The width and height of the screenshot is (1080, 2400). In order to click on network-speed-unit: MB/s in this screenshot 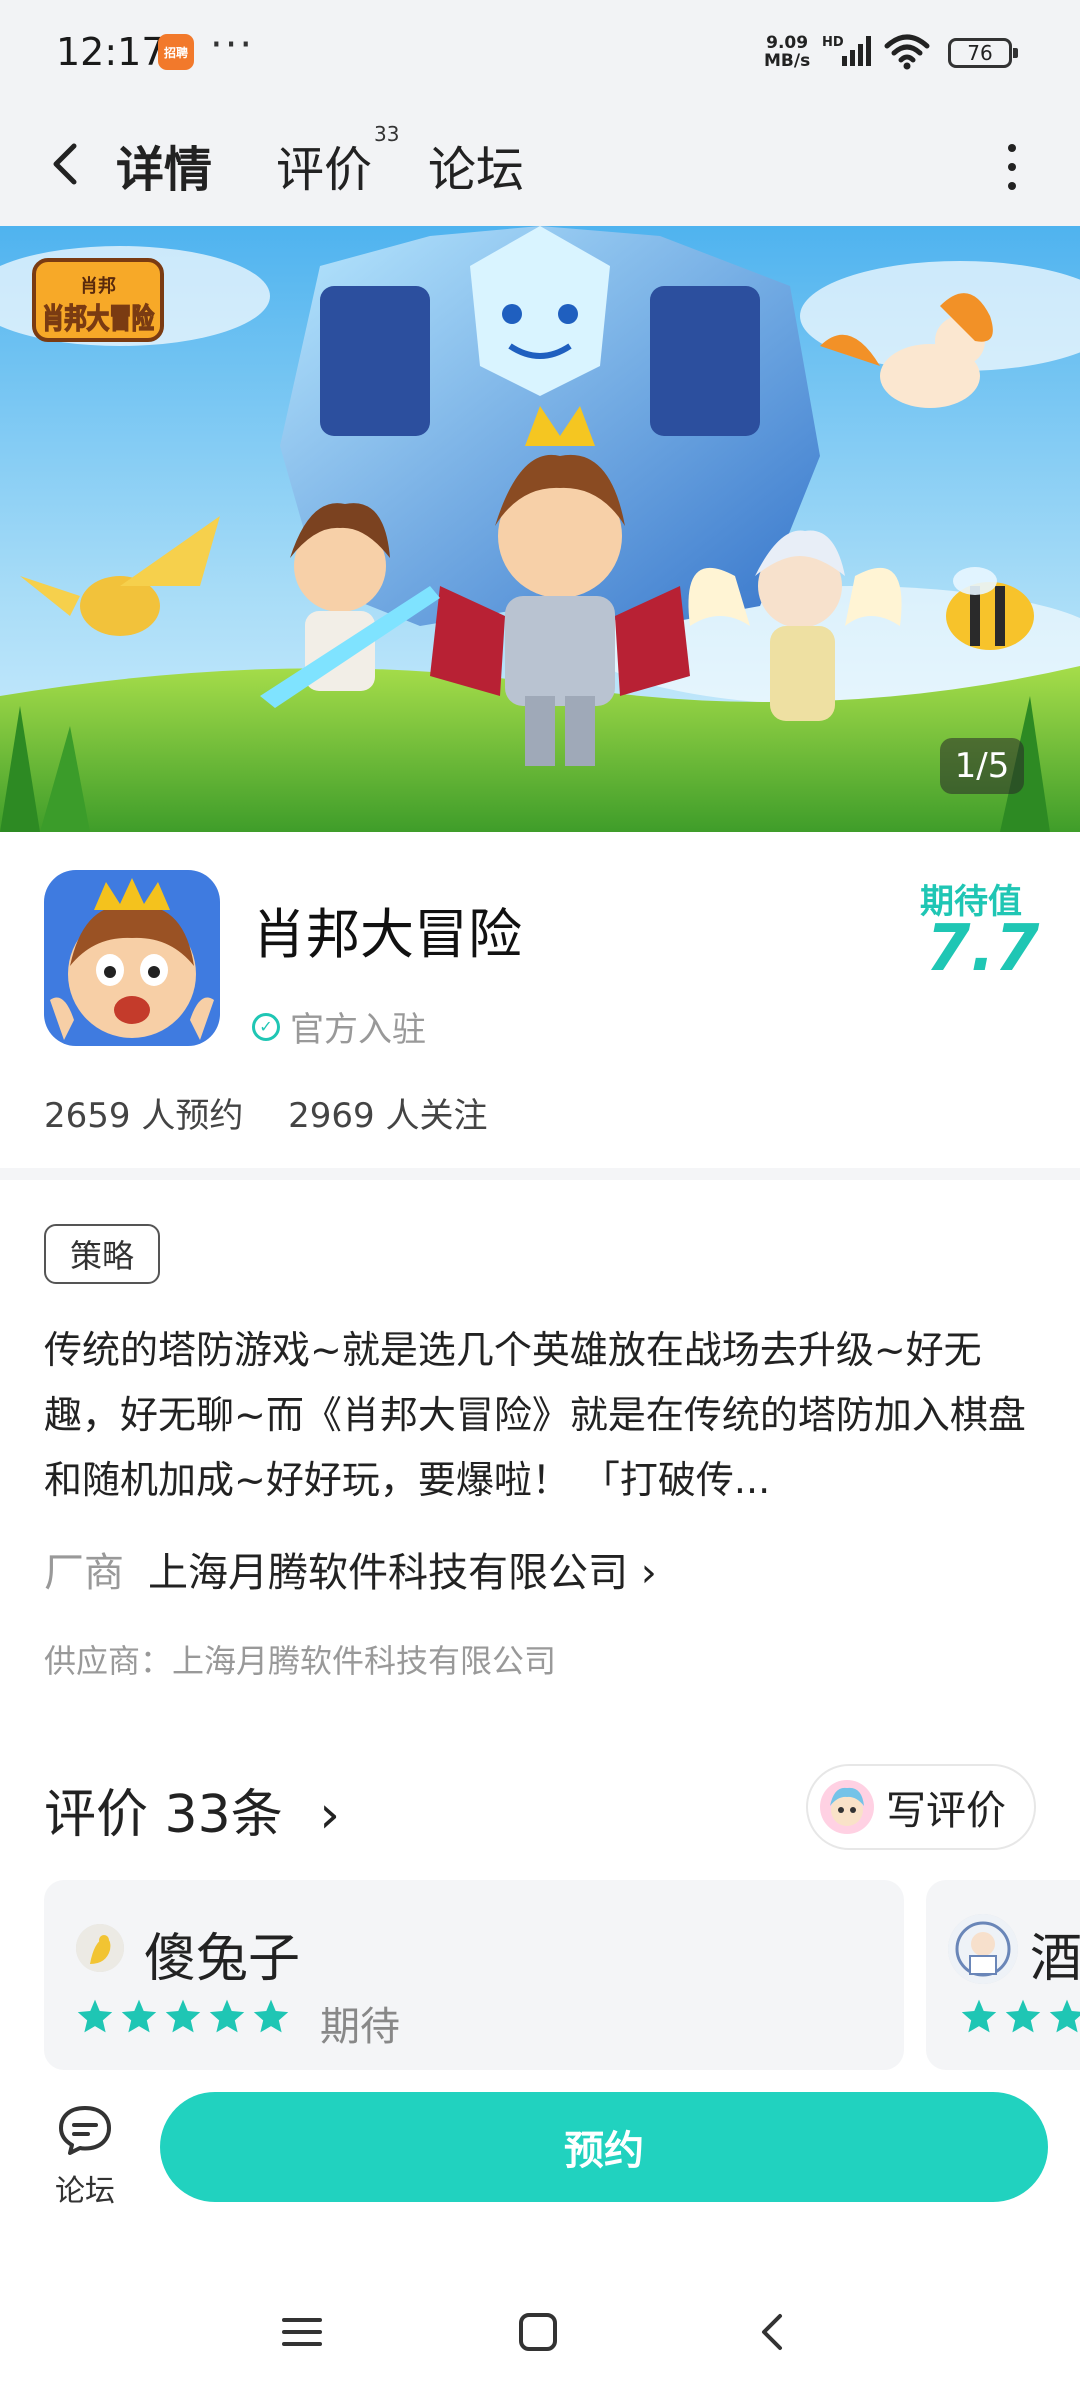, I will do `click(787, 61)`.